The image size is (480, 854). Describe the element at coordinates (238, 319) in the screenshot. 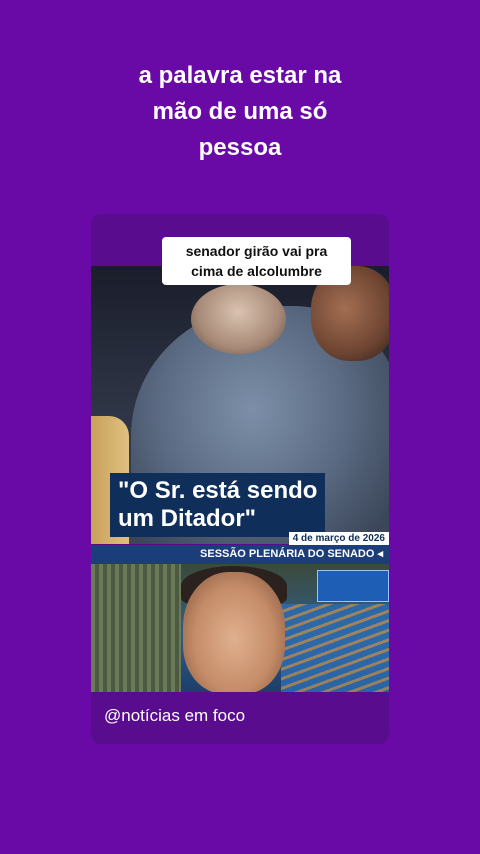

I see `senator-head` at that location.